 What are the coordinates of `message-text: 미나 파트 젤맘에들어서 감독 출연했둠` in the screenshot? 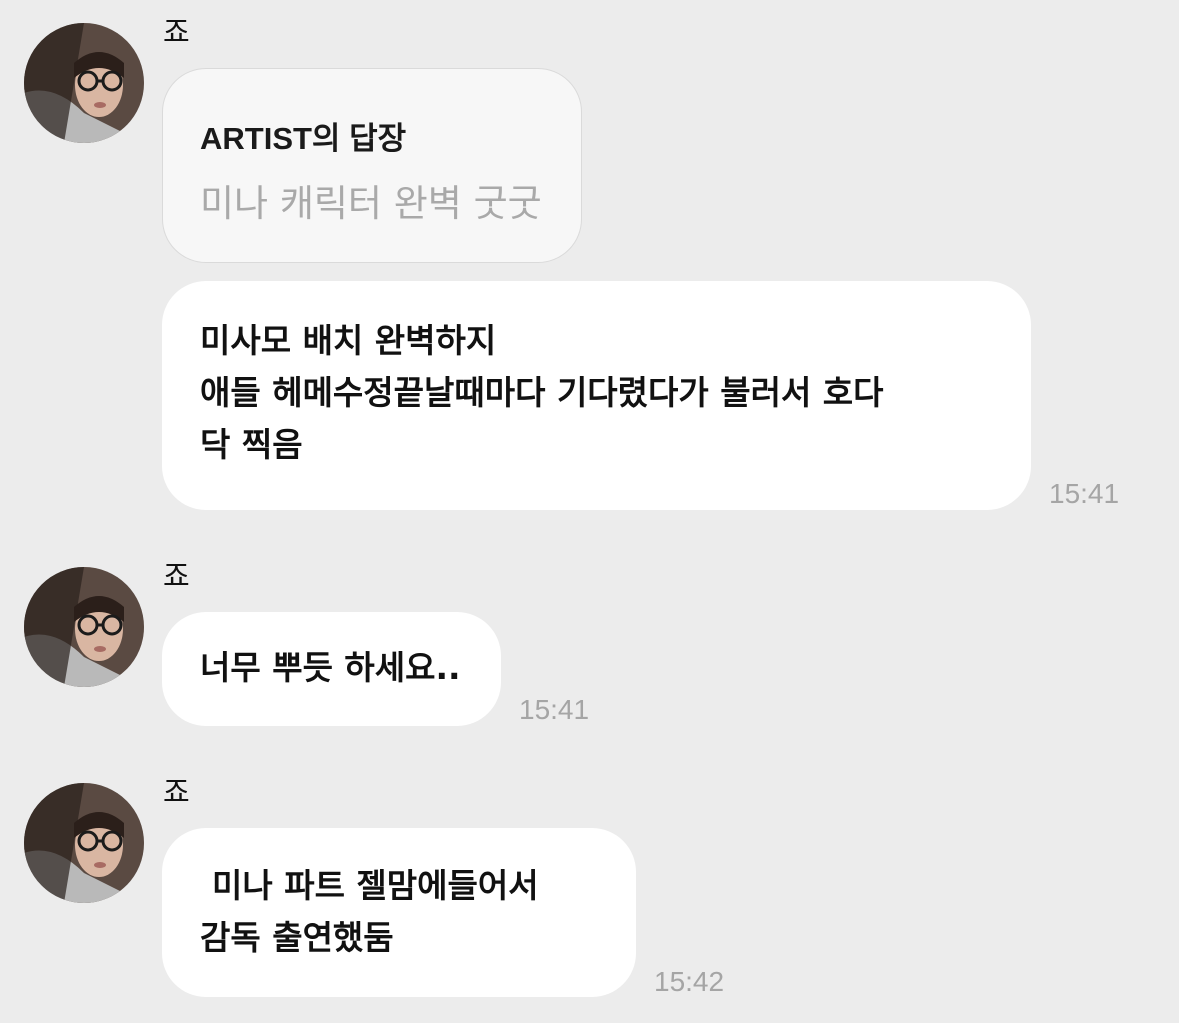 It's located at (369, 912).